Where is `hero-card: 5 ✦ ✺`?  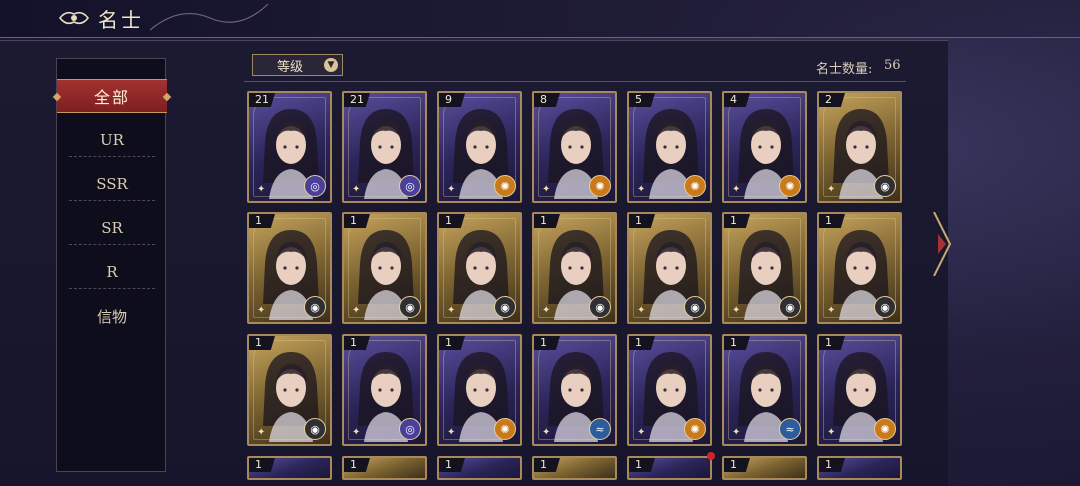
hero-card: 5 ✦ ✺ is located at coordinates (669, 147).